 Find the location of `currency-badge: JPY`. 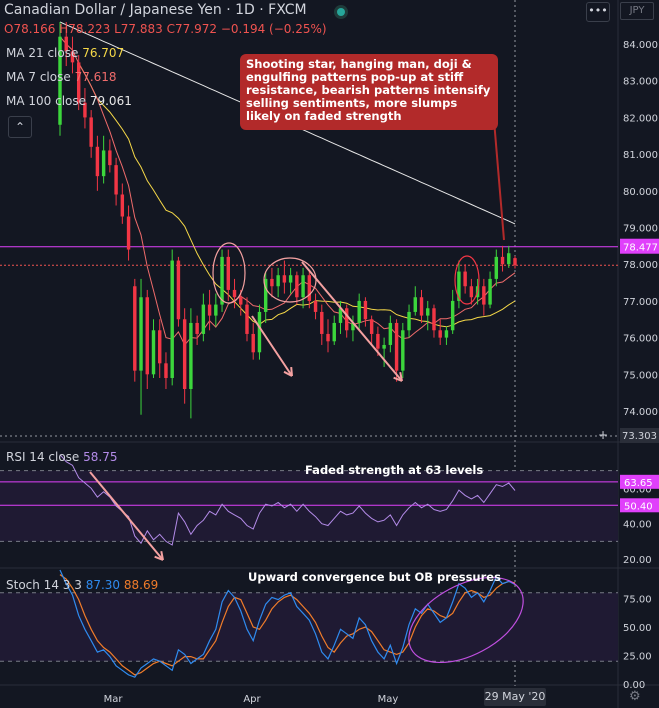

currency-badge: JPY is located at coordinates (637, 11).